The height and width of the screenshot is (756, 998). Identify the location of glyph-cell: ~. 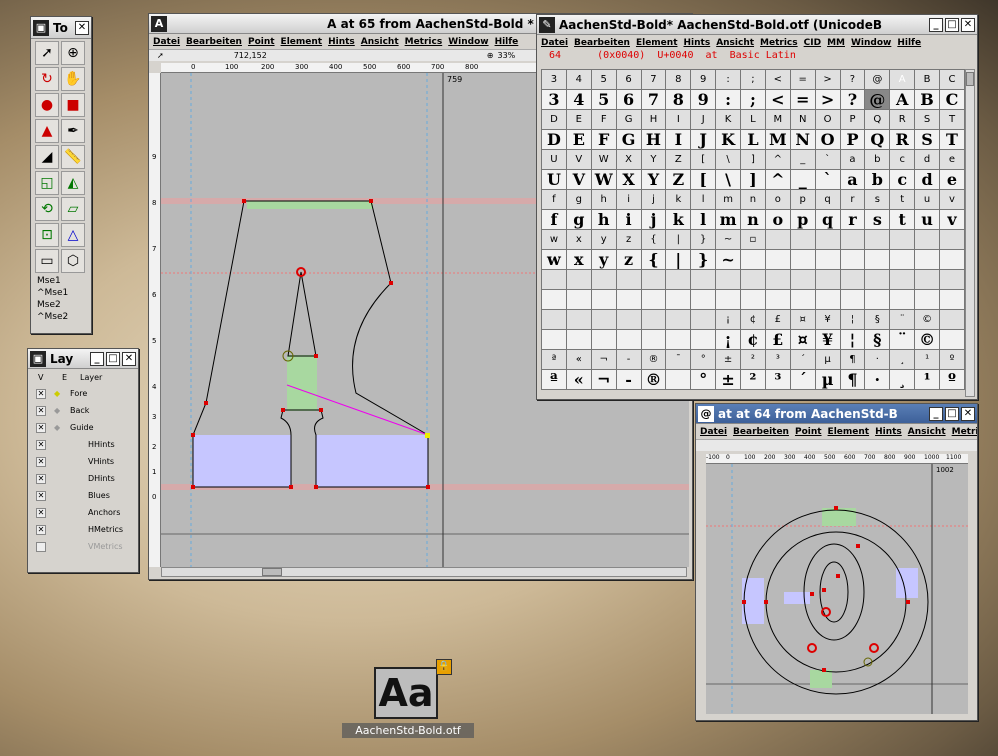
(728, 259).